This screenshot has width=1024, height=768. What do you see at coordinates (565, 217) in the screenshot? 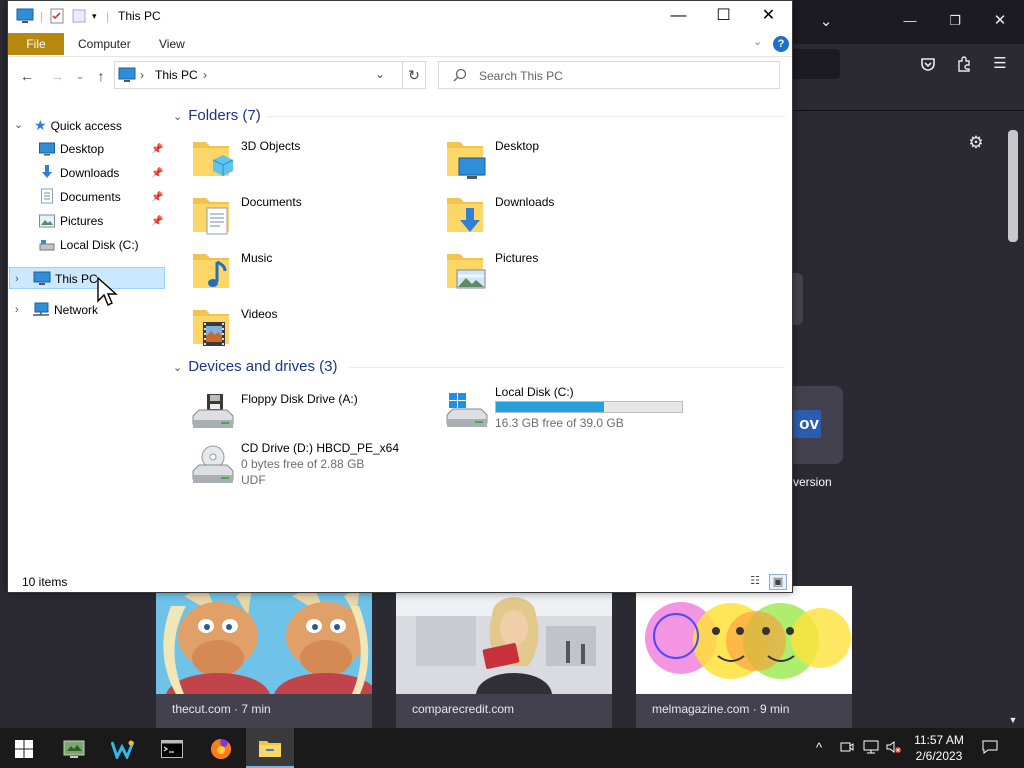
I see `folder-downloads: Downloads` at bounding box center [565, 217].